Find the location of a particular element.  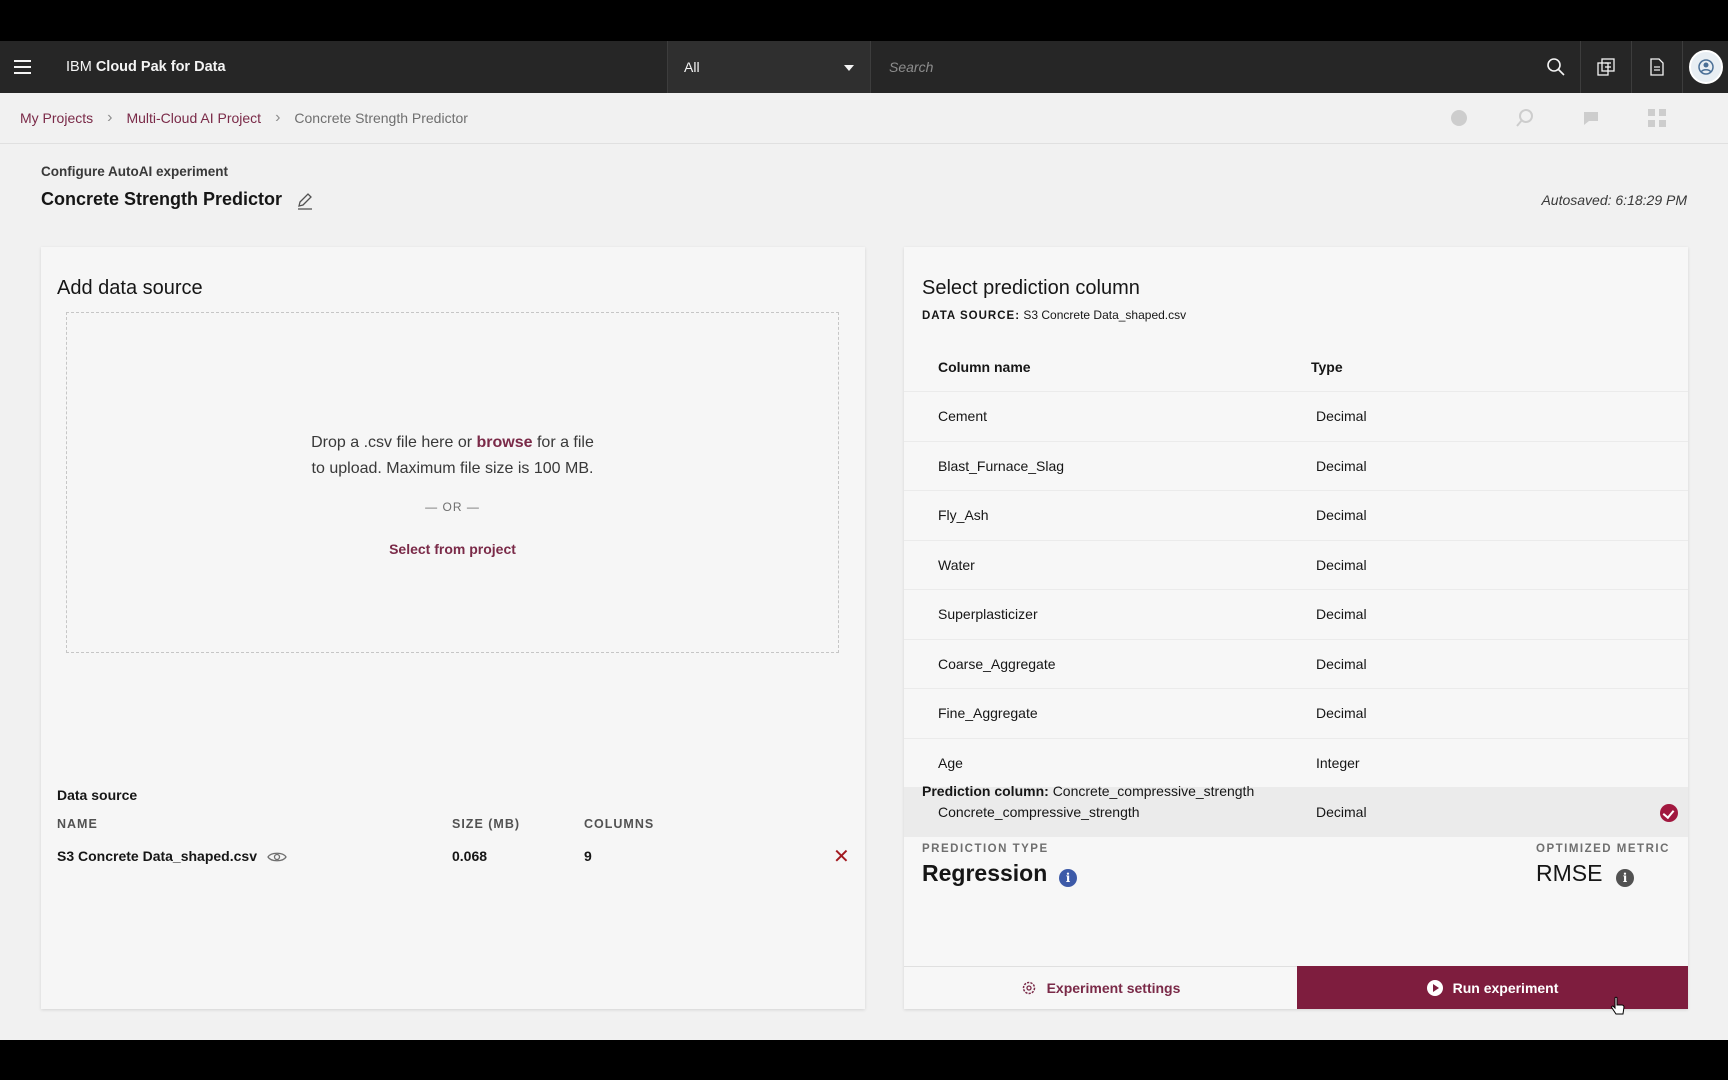

select-prediction-column-title: Select prediction column is located at coordinates (1031, 288).